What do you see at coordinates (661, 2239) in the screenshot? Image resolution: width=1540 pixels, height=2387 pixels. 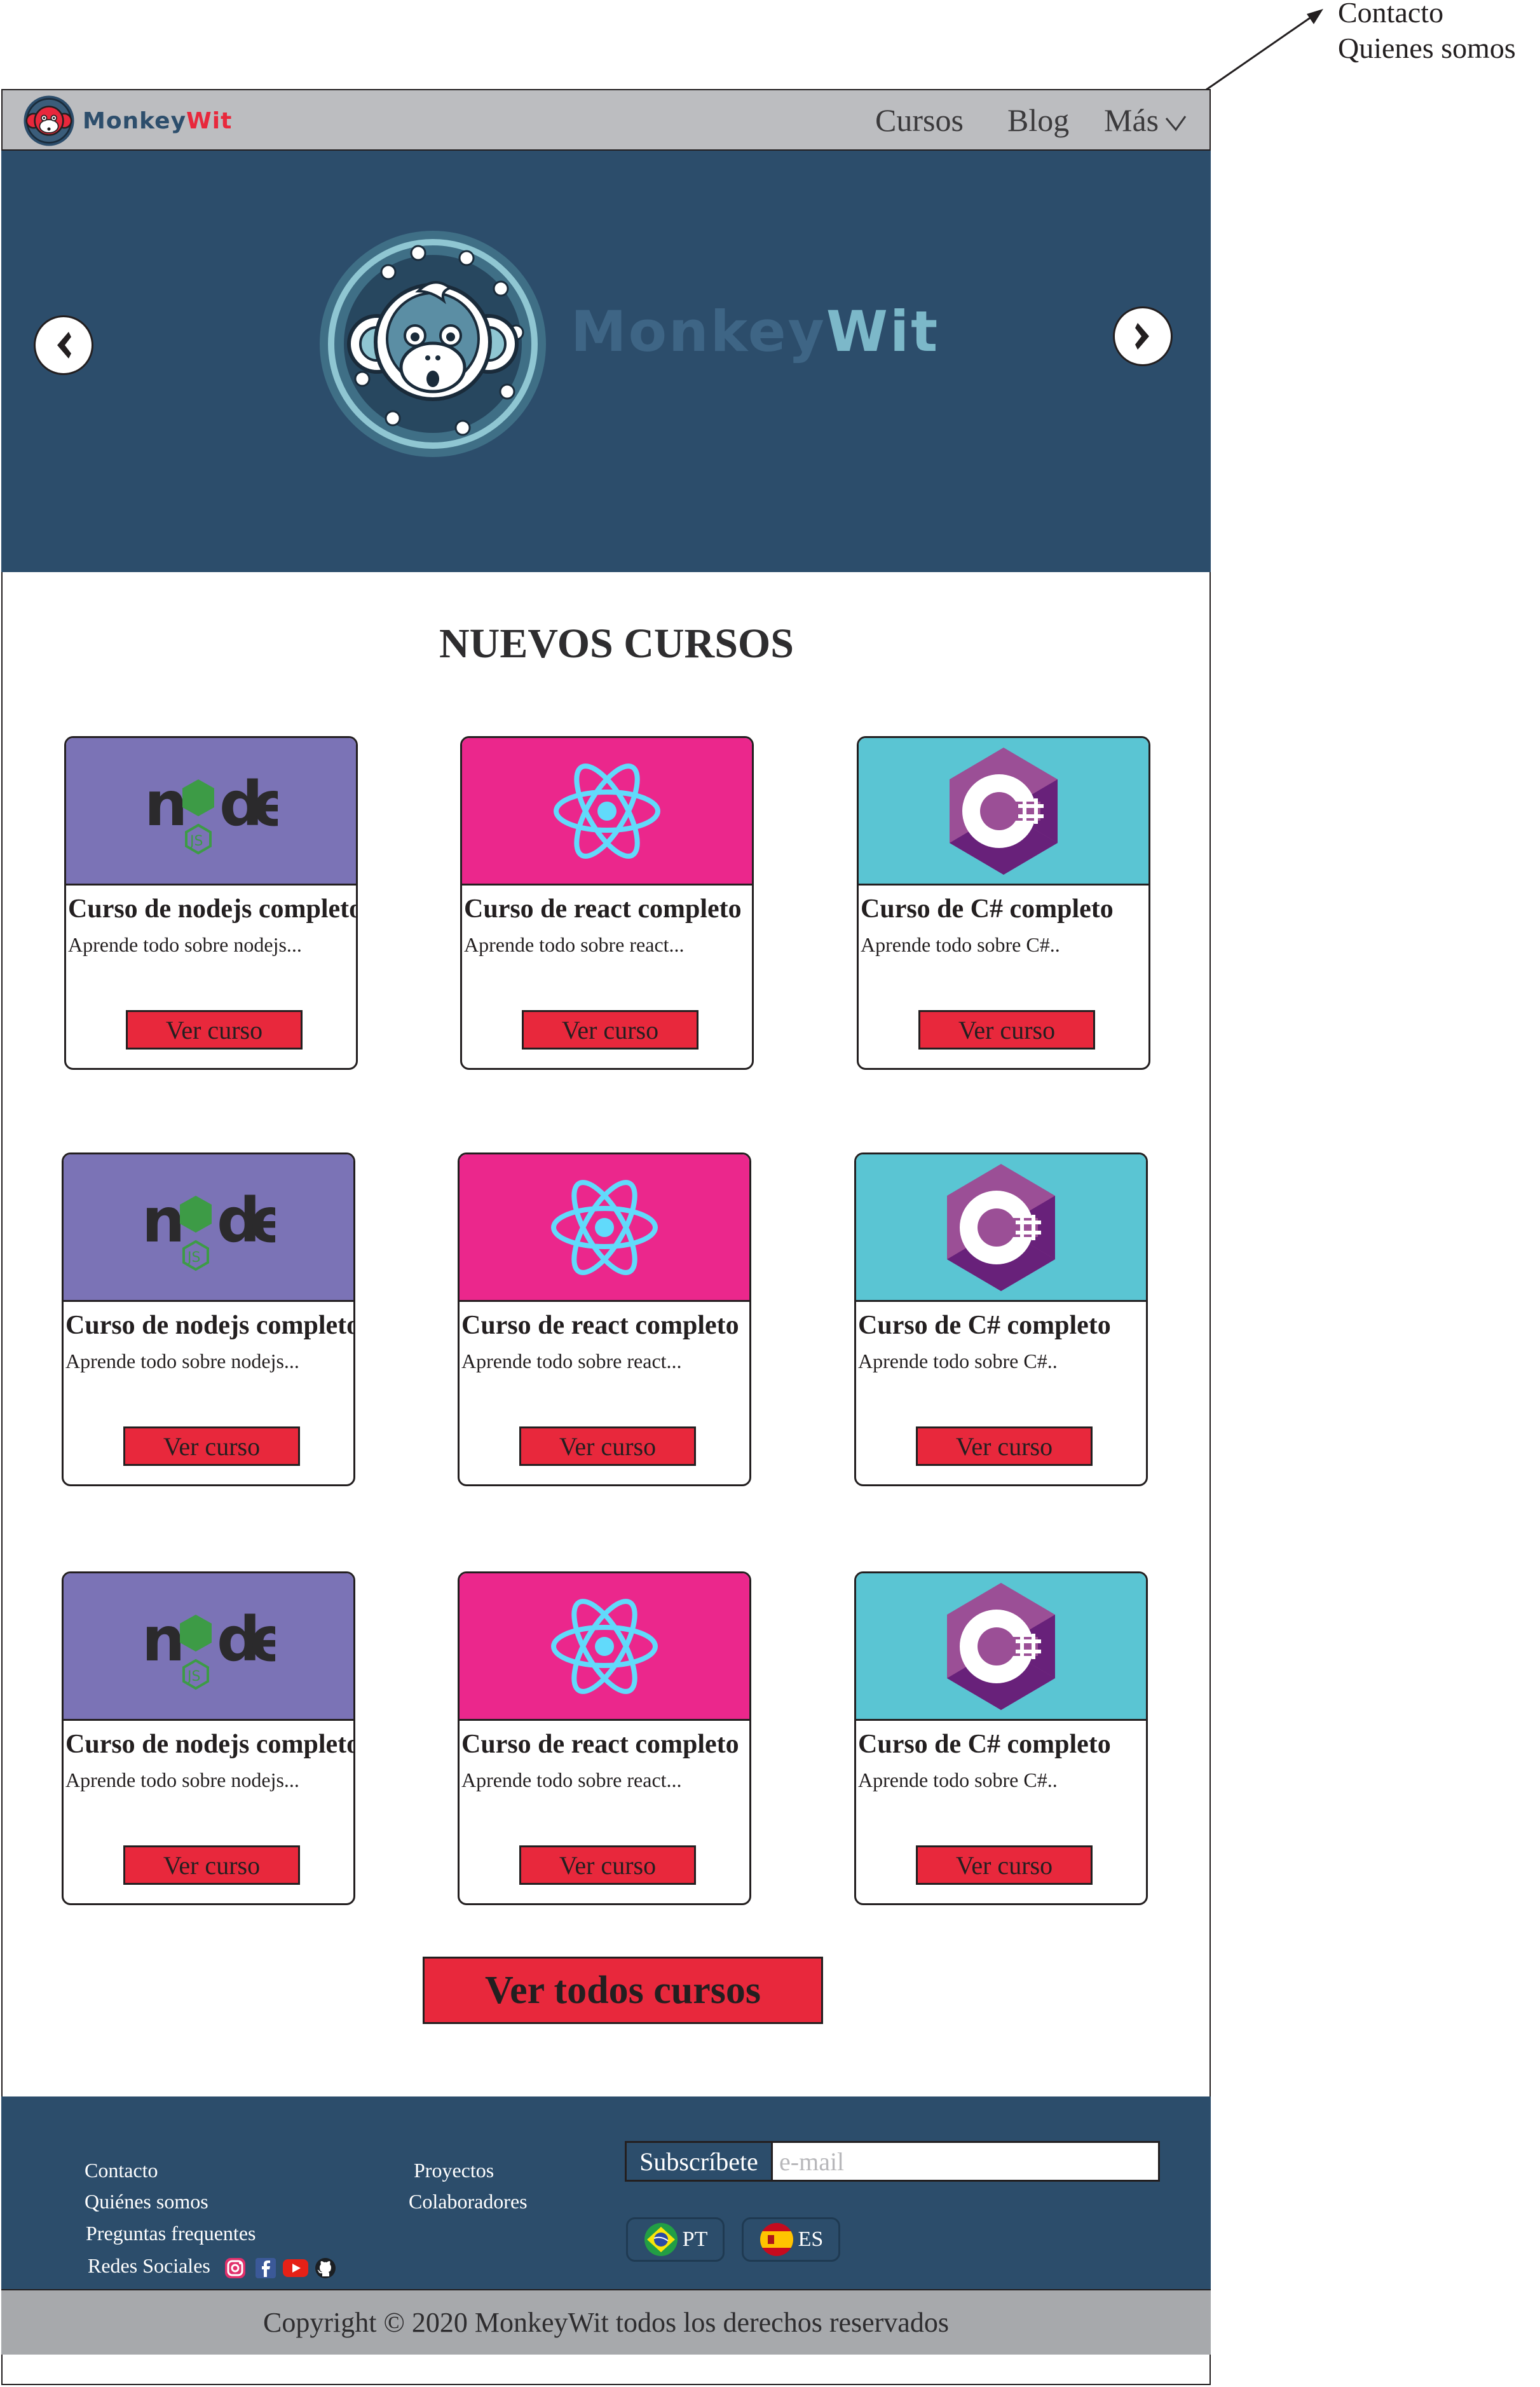 I see `brazil-flag-icon` at bounding box center [661, 2239].